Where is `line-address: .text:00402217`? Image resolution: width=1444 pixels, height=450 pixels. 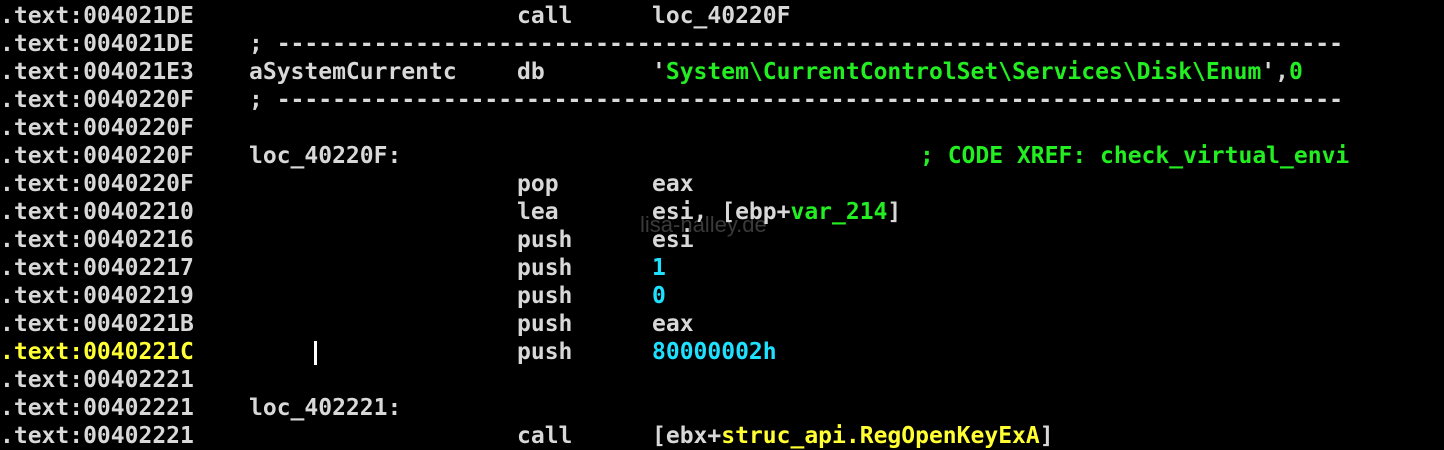 line-address: .text:00402217 is located at coordinates (122, 268).